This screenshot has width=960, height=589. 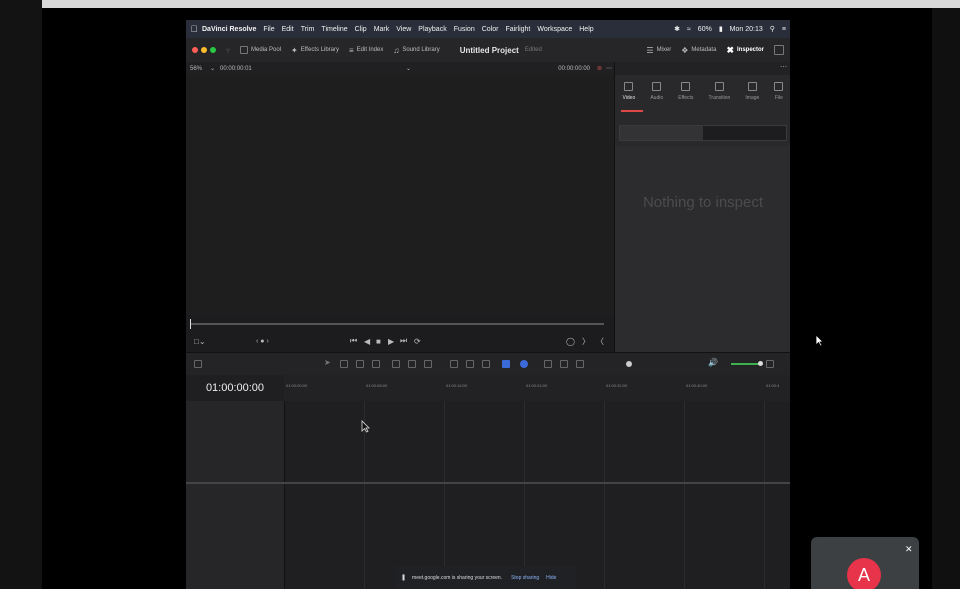 I want to click on zoom-slider-knob, so click(x=629, y=364).